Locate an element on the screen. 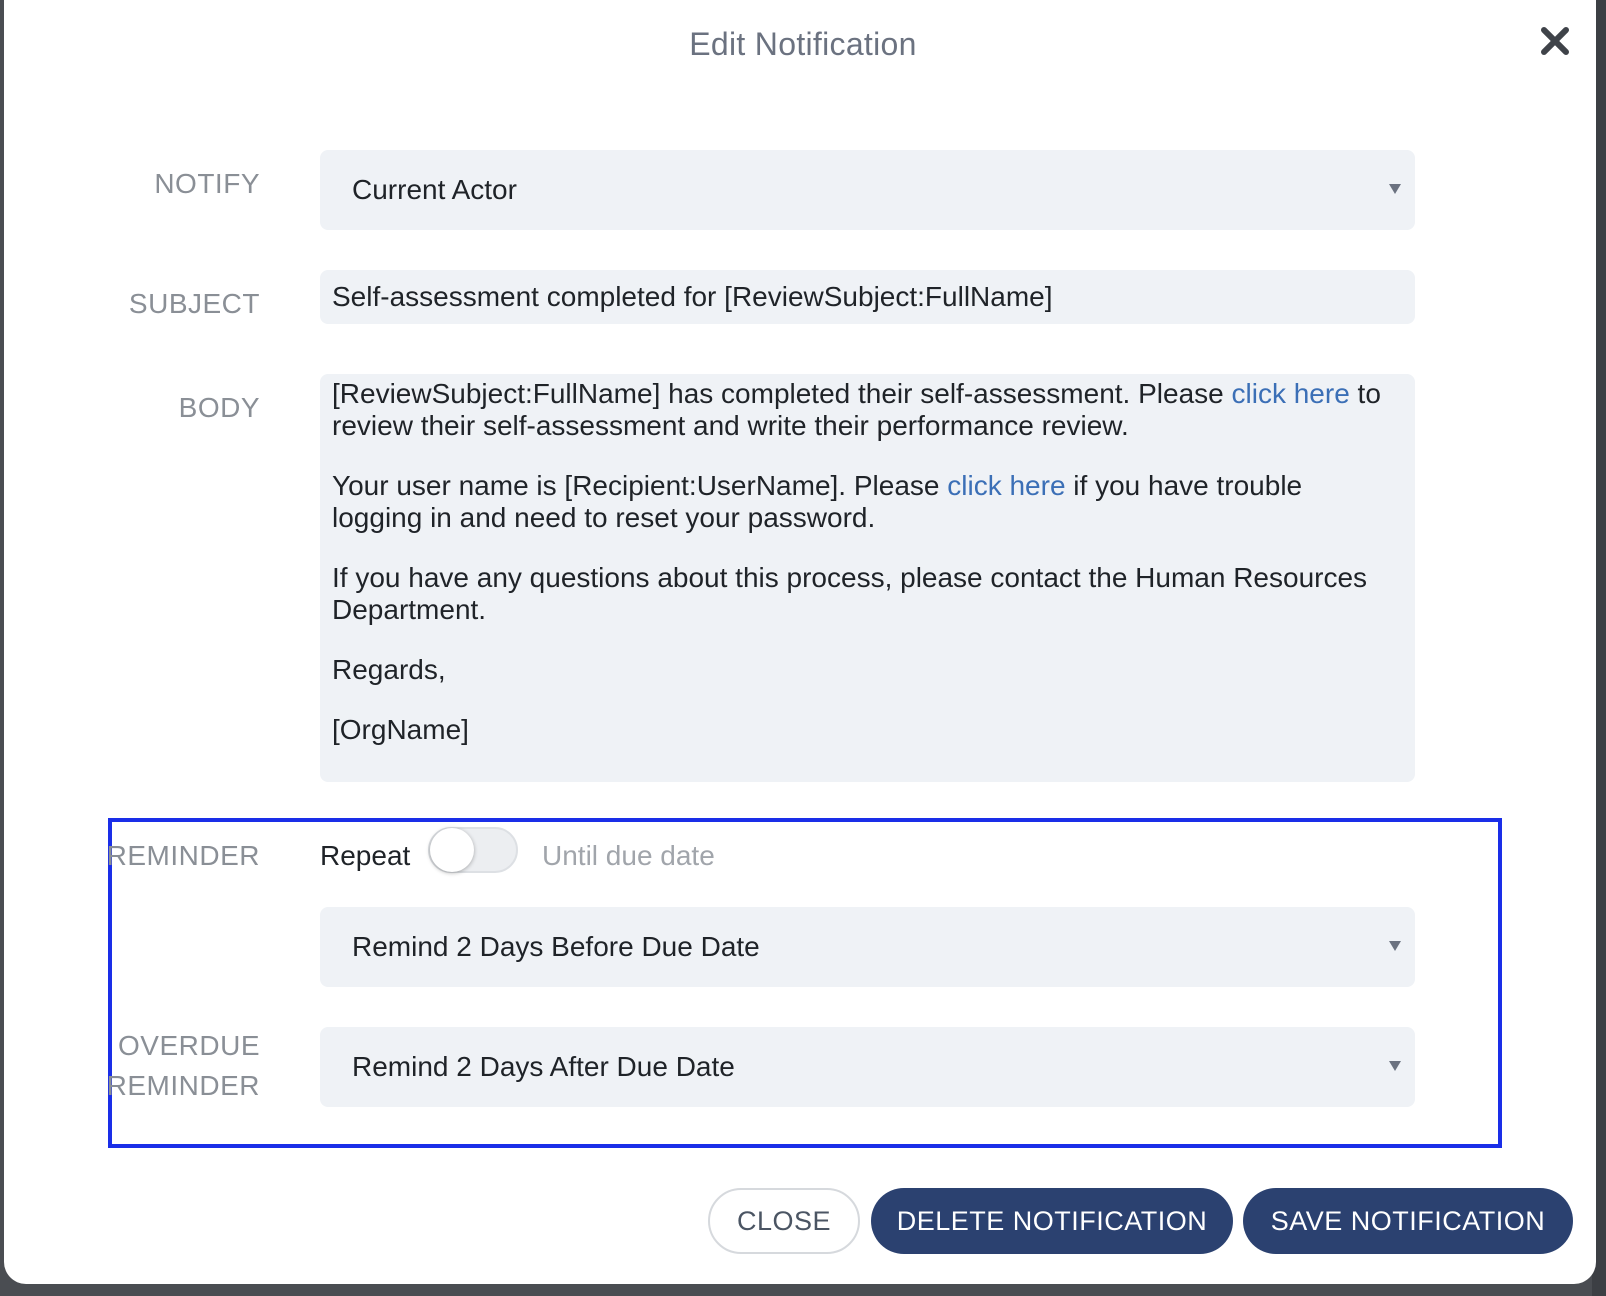  until-due-date-label: Until due date is located at coordinates (628, 855).